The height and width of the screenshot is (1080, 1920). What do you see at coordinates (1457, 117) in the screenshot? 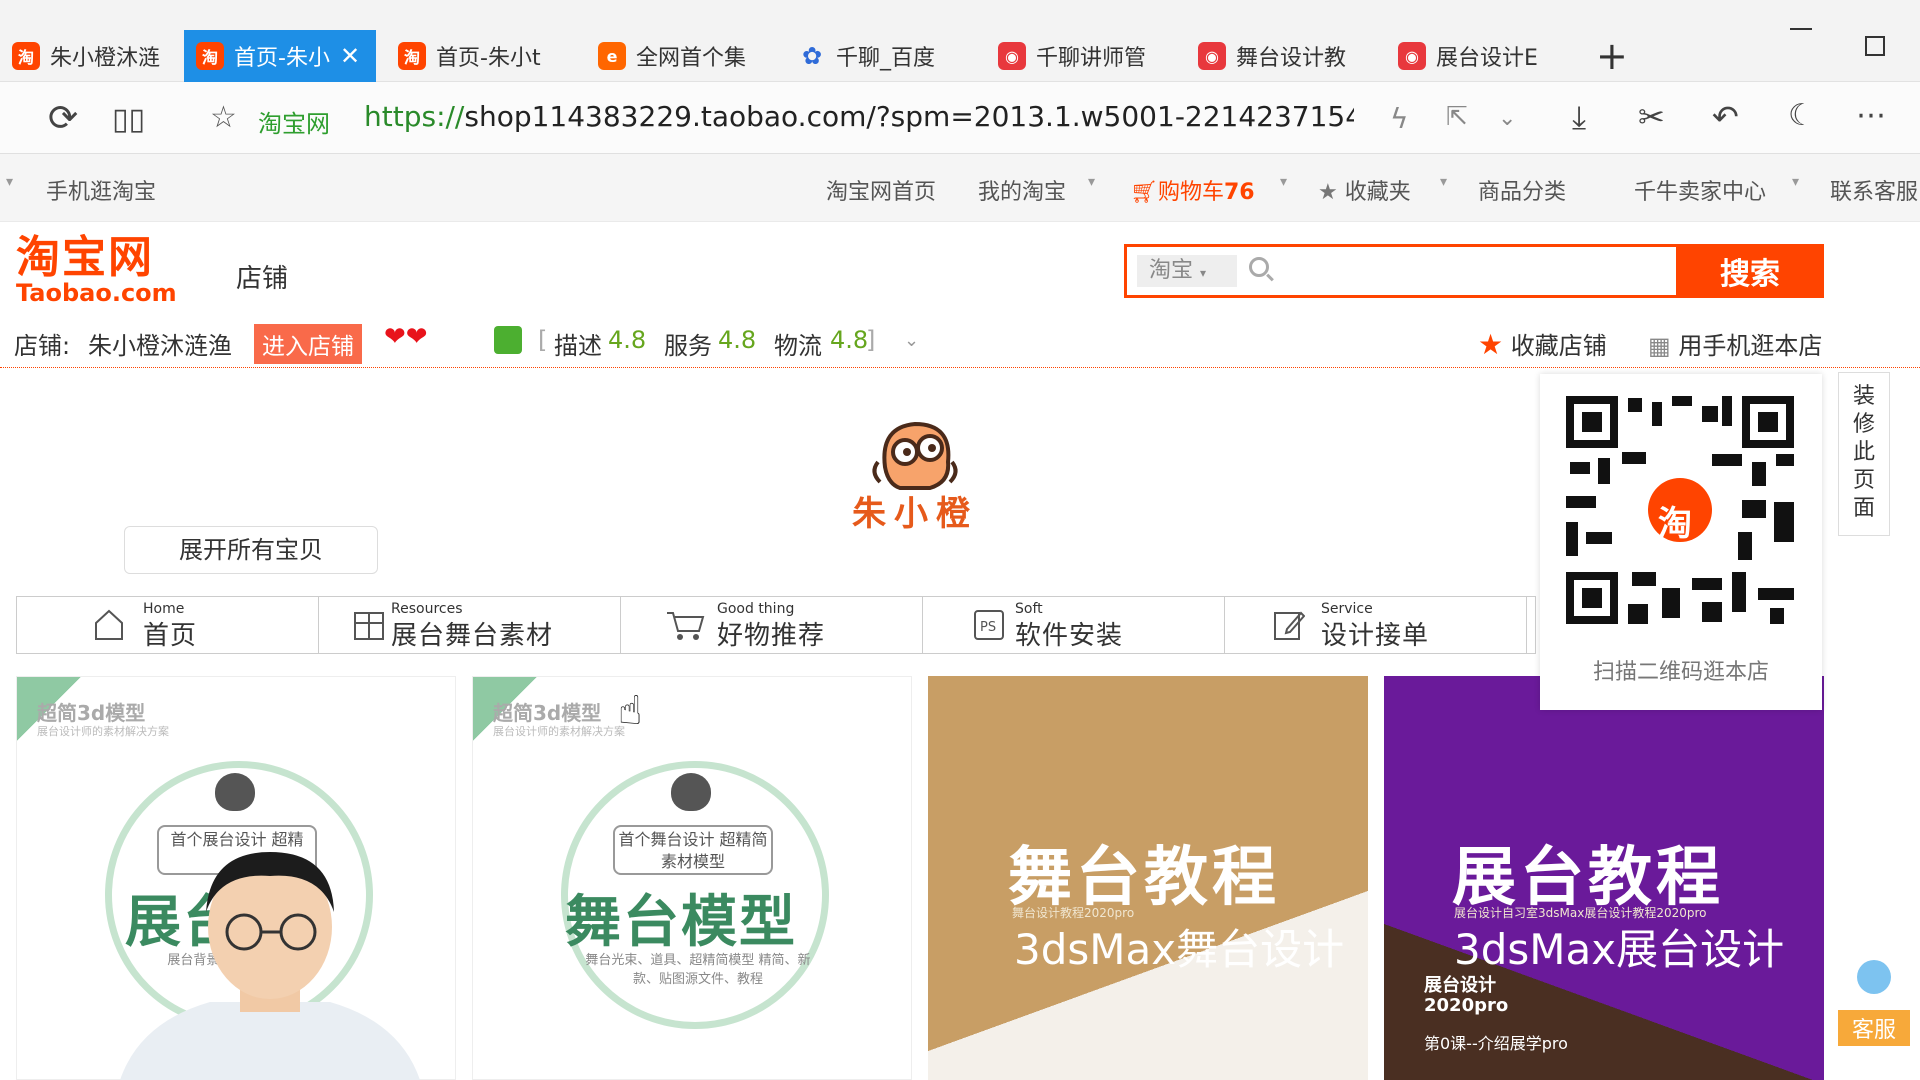
I see `share-icon: ⇱` at bounding box center [1457, 117].